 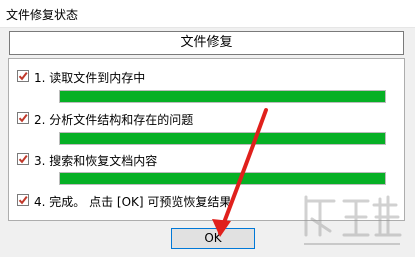 I want to click on progress-bar-recover-content, so click(x=222, y=178).